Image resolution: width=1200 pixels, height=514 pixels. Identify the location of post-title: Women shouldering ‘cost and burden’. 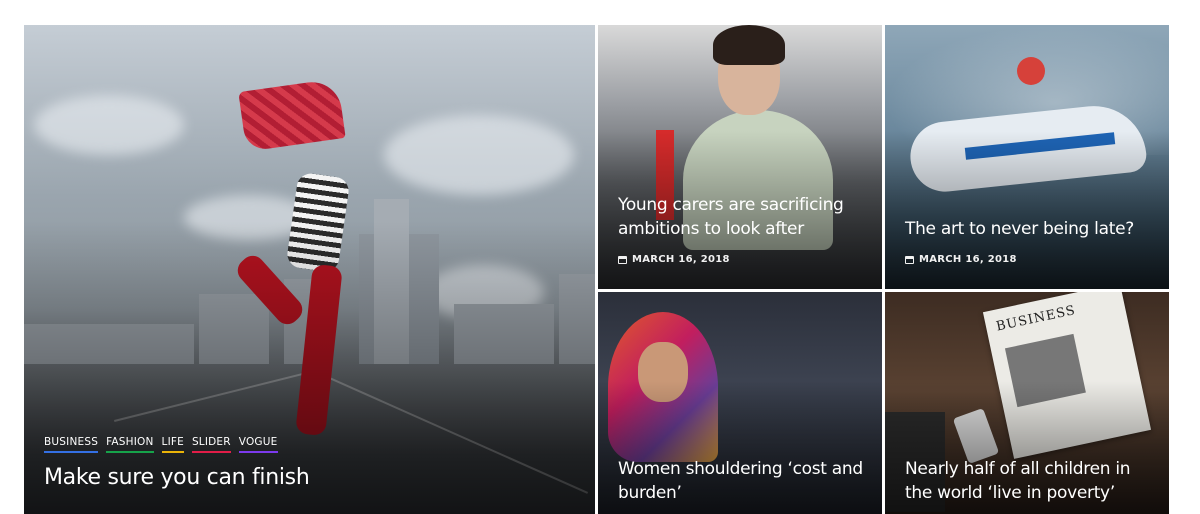
(742, 481).